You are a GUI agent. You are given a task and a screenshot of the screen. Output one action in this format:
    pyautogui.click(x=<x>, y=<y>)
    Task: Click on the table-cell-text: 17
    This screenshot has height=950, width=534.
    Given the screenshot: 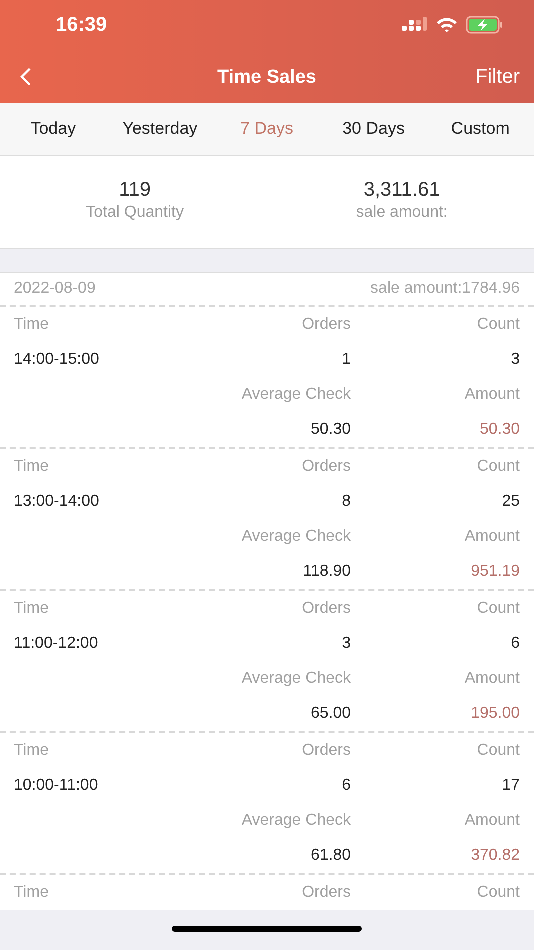 What is the action you would take?
    pyautogui.click(x=510, y=786)
    